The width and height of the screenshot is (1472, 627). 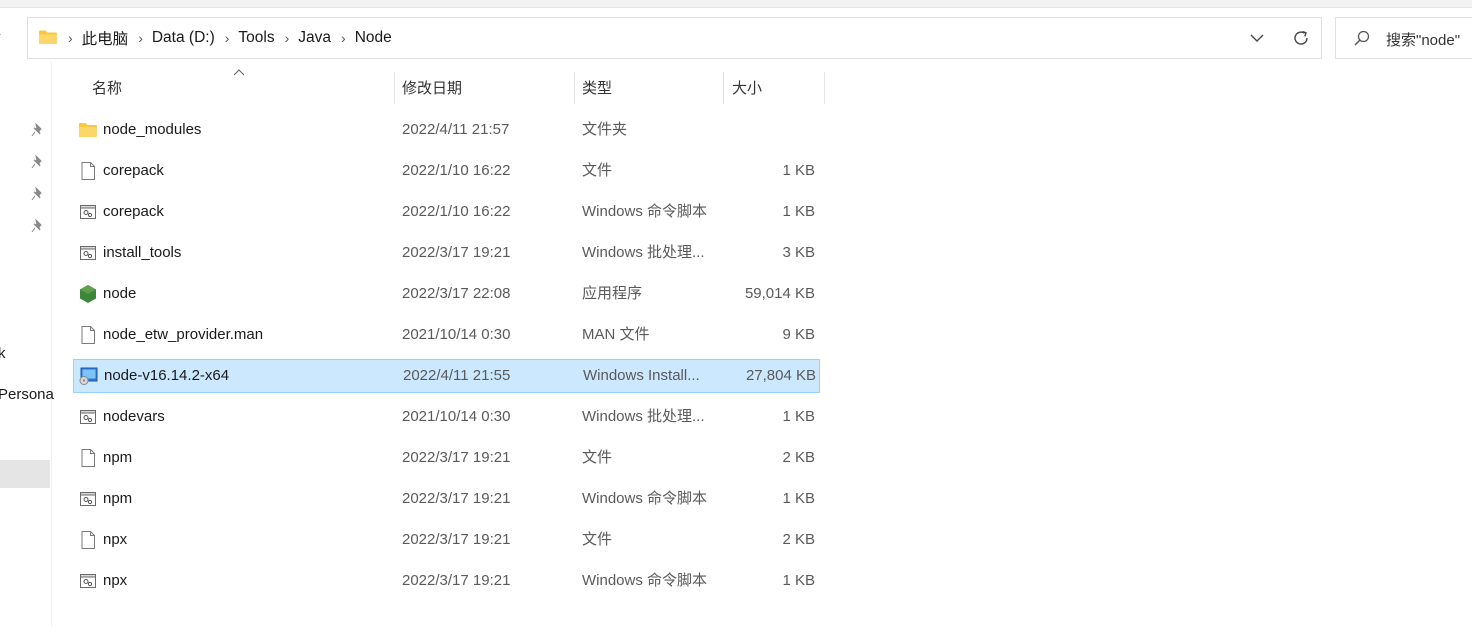 What do you see at coordinates (612, 293) in the screenshot?
I see `file-type: 应用程序` at bounding box center [612, 293].